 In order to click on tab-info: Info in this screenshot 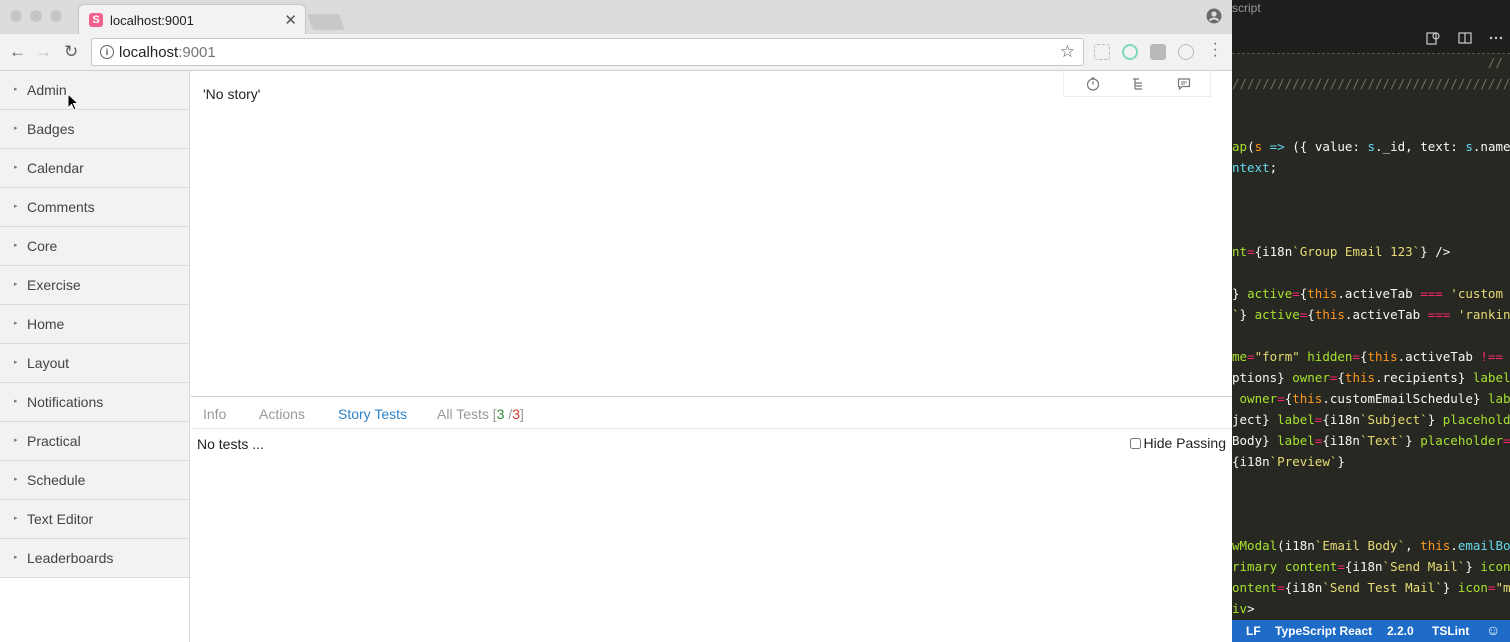, I will do `click(214, 414)`.